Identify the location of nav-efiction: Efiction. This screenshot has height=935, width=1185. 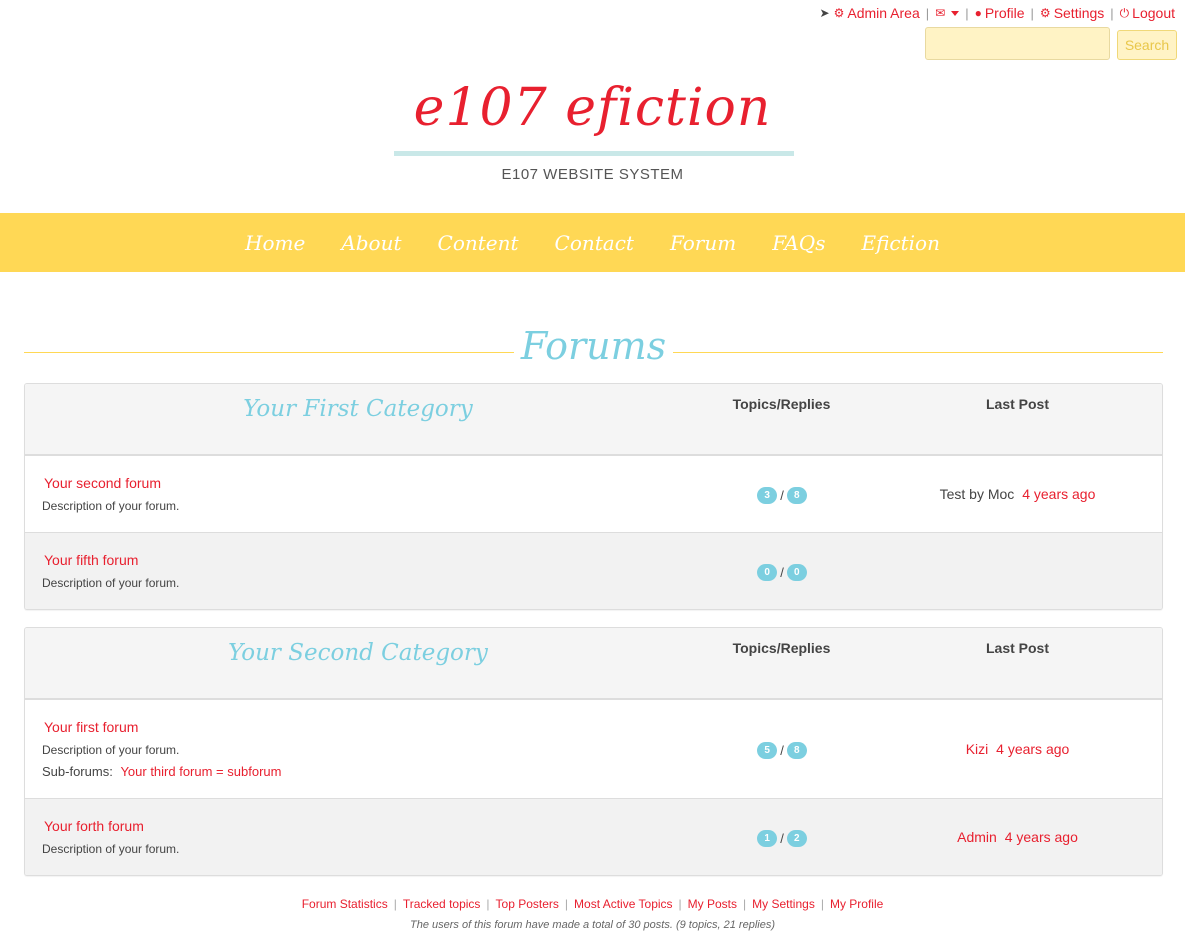
(900, 243).